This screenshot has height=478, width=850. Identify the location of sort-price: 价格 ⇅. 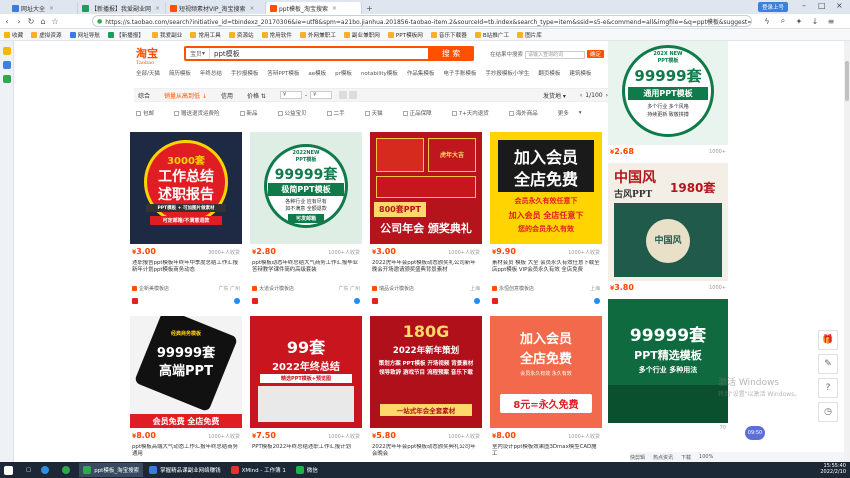
(256, 95).